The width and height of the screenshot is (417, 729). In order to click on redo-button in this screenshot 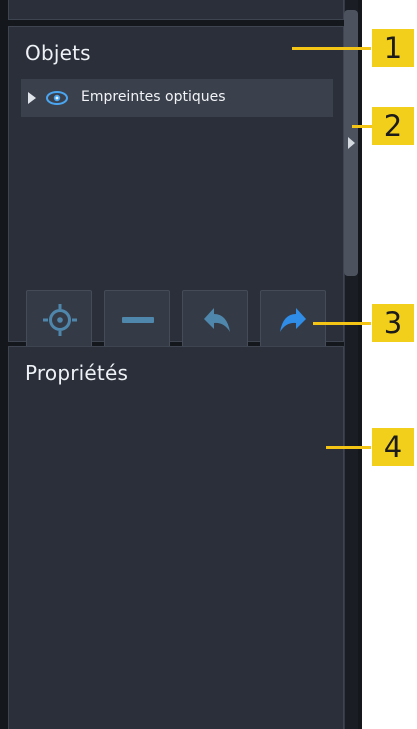, I will do `click(293, 319)`.